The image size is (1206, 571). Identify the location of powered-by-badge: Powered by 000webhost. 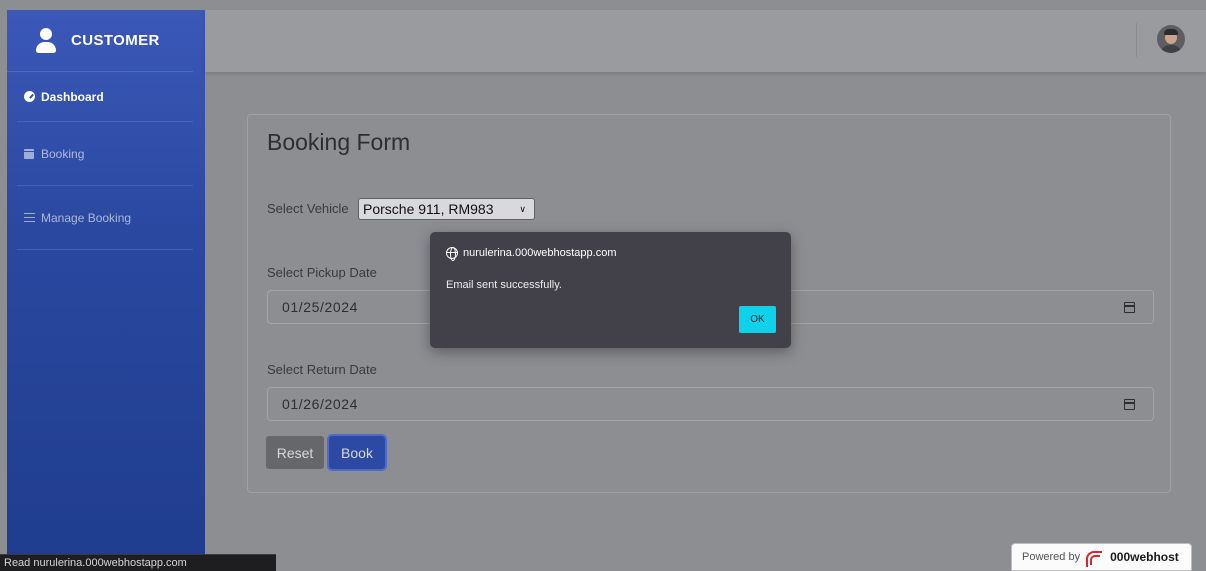
(1101, 557).